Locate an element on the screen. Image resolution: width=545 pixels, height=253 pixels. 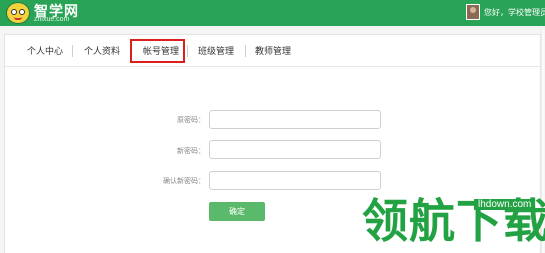
confirm-password-label: 确认新密码： is located at coordinates (184, 181).